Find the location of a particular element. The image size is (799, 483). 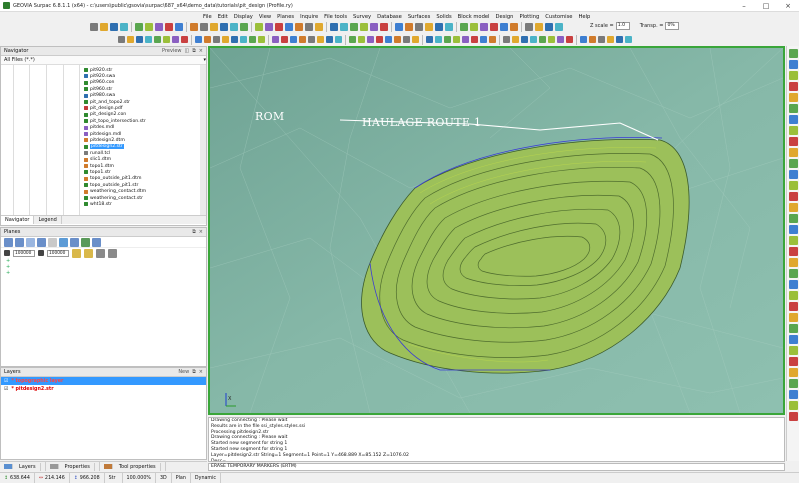

file-item: pit920.swa is located at coordinates (99, 76).